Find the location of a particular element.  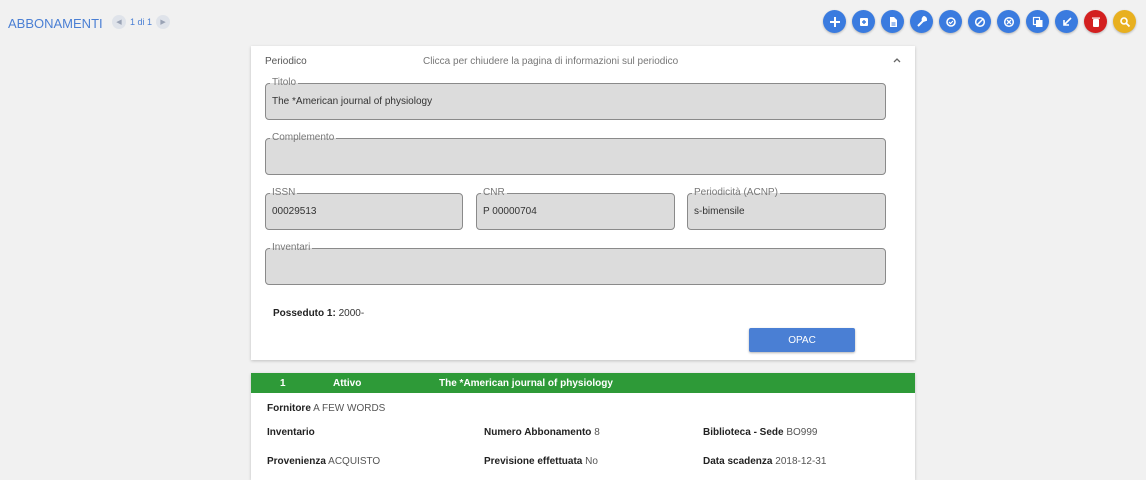

abbonamento-index: 1 is located at coordinates (283, 383).